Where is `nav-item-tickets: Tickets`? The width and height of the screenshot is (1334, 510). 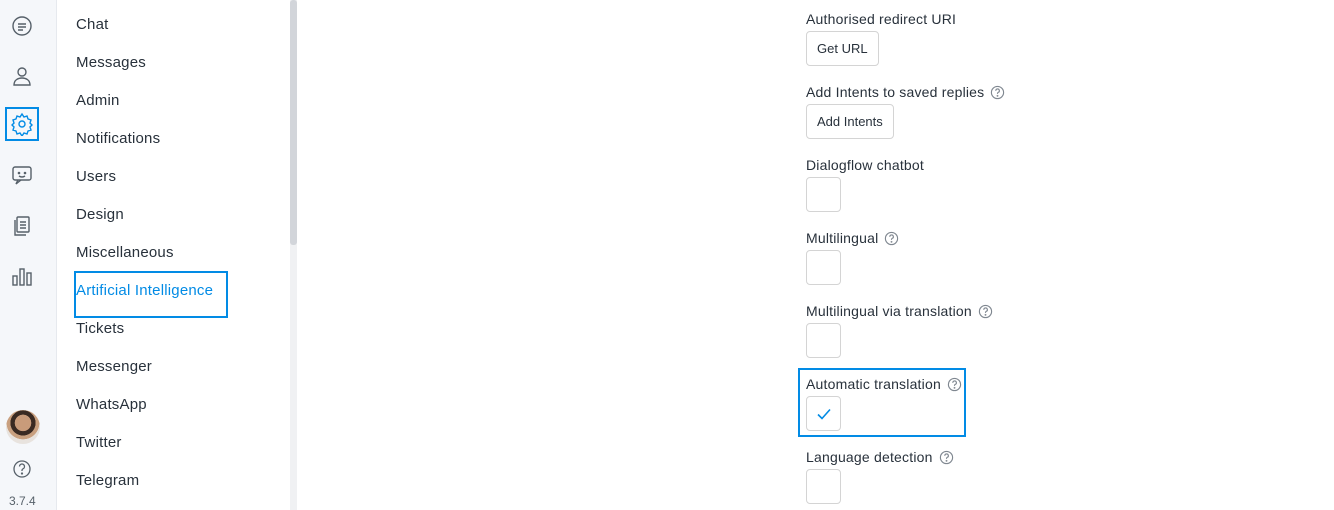
nav-item-tickets: Tickets is located at coordinates (100, 328).